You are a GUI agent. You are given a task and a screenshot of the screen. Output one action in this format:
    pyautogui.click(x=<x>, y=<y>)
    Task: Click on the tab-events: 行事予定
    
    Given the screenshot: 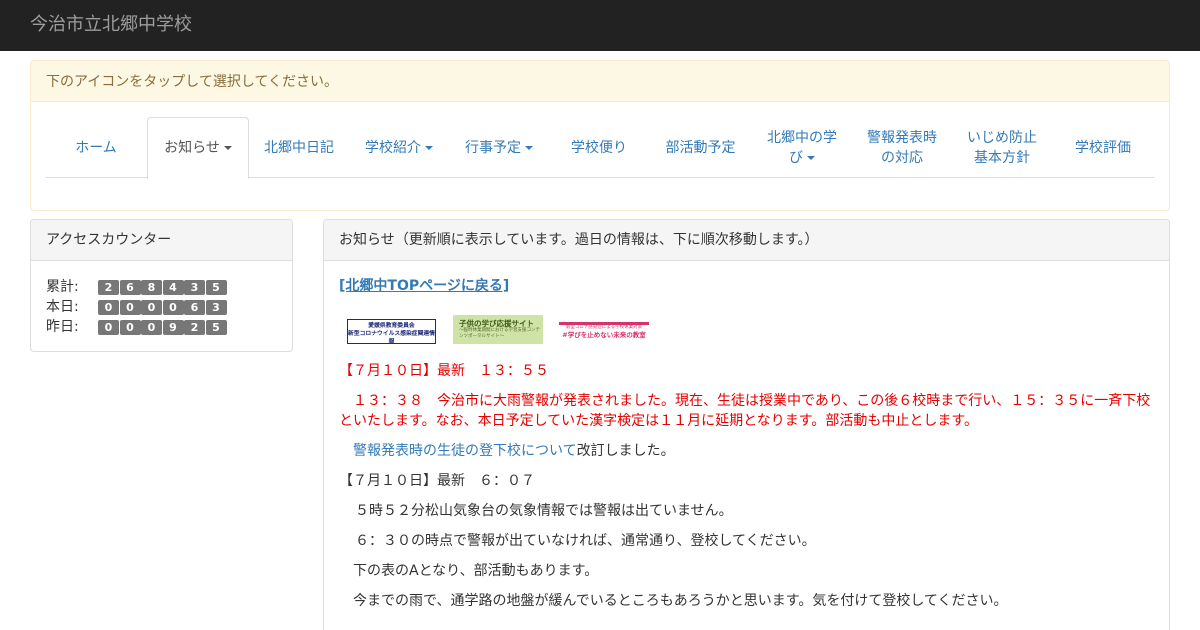 What is the action you would take?
    pyautogui.click(x=499, y=147)
    